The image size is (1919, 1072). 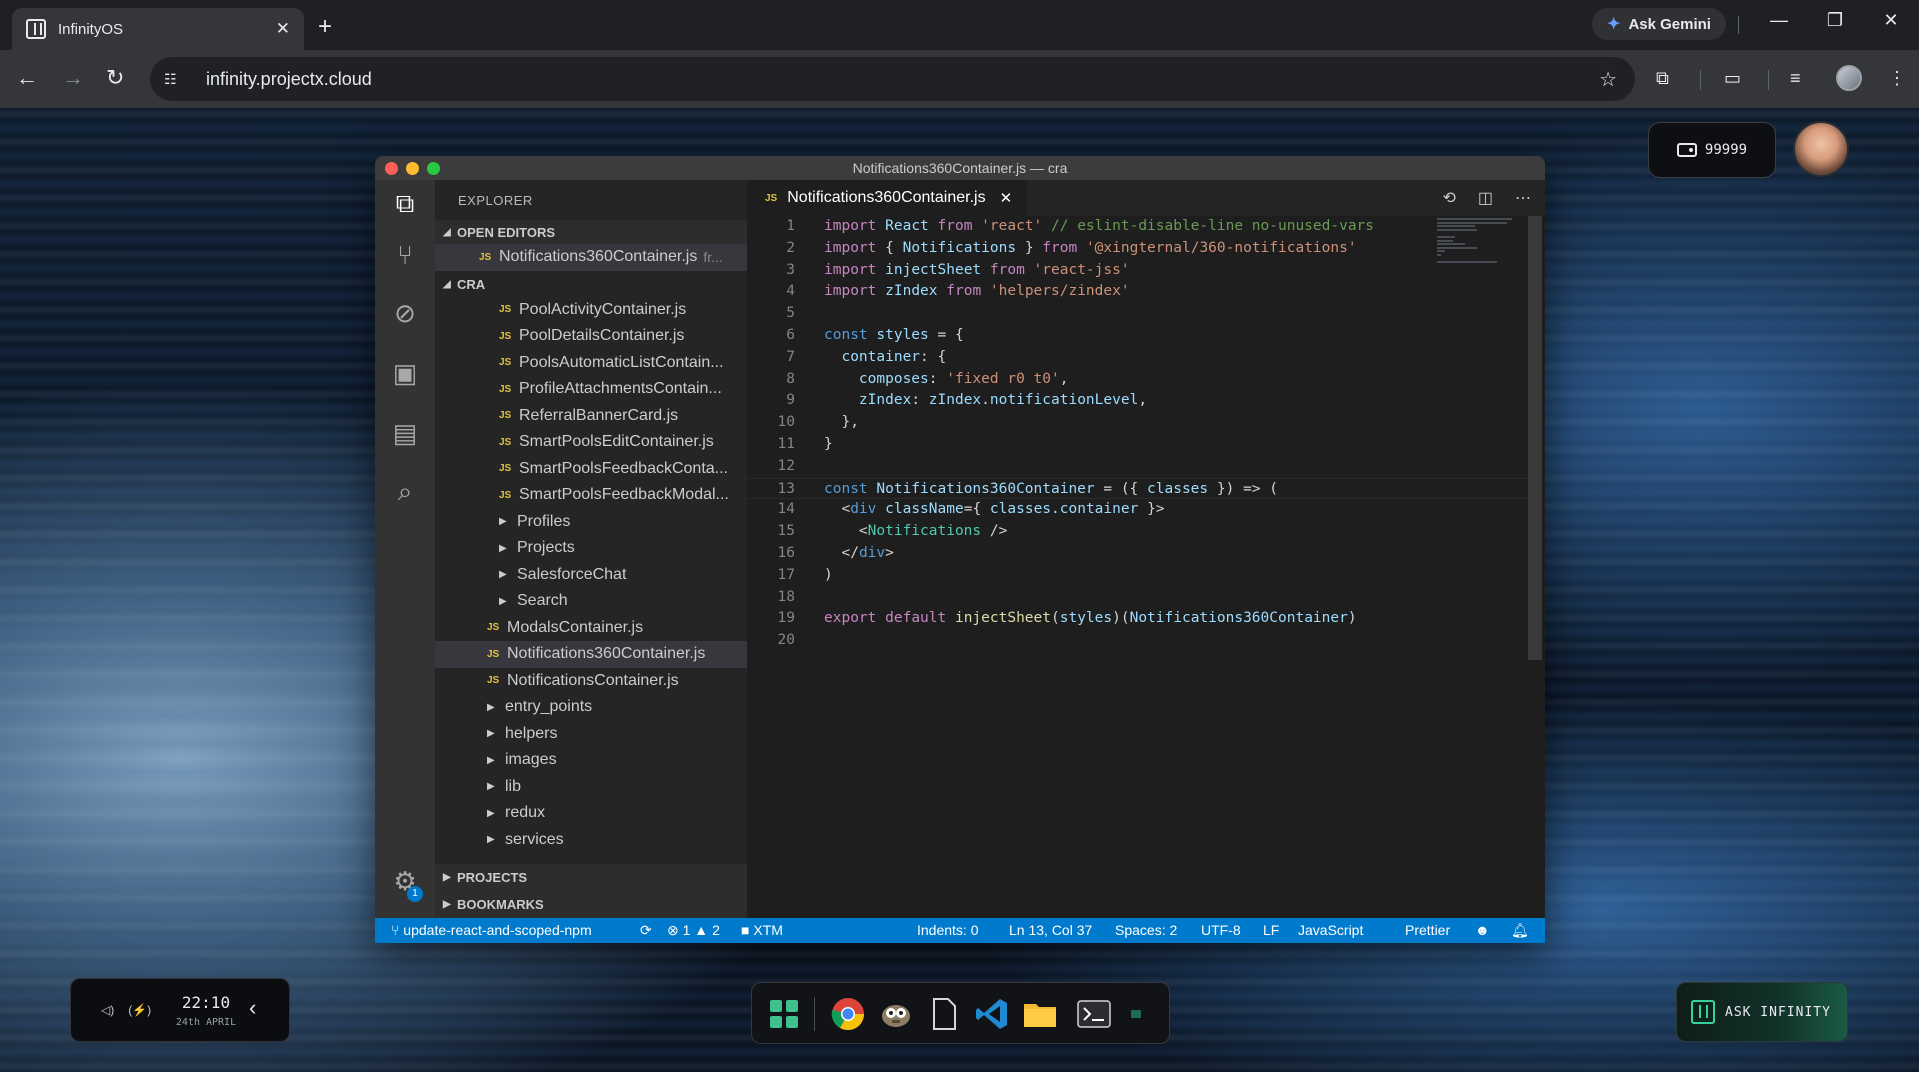 I want to click on bookmark-star-icon: ☆, so click(x=1608, y=79).